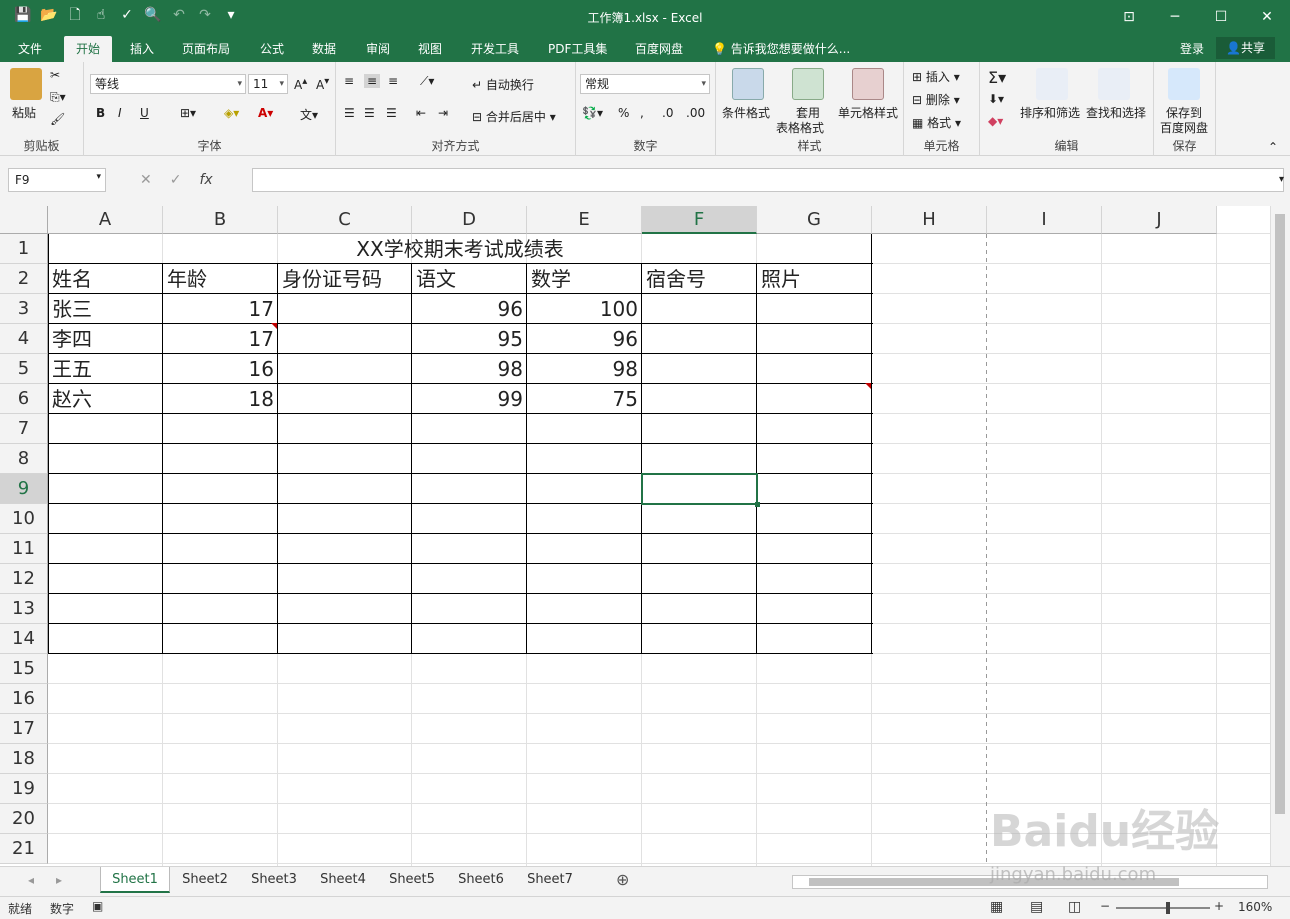  Describe the element at coordinates (1280, 536) in the screenshot. I see `vertical-scrollbar` at that location.